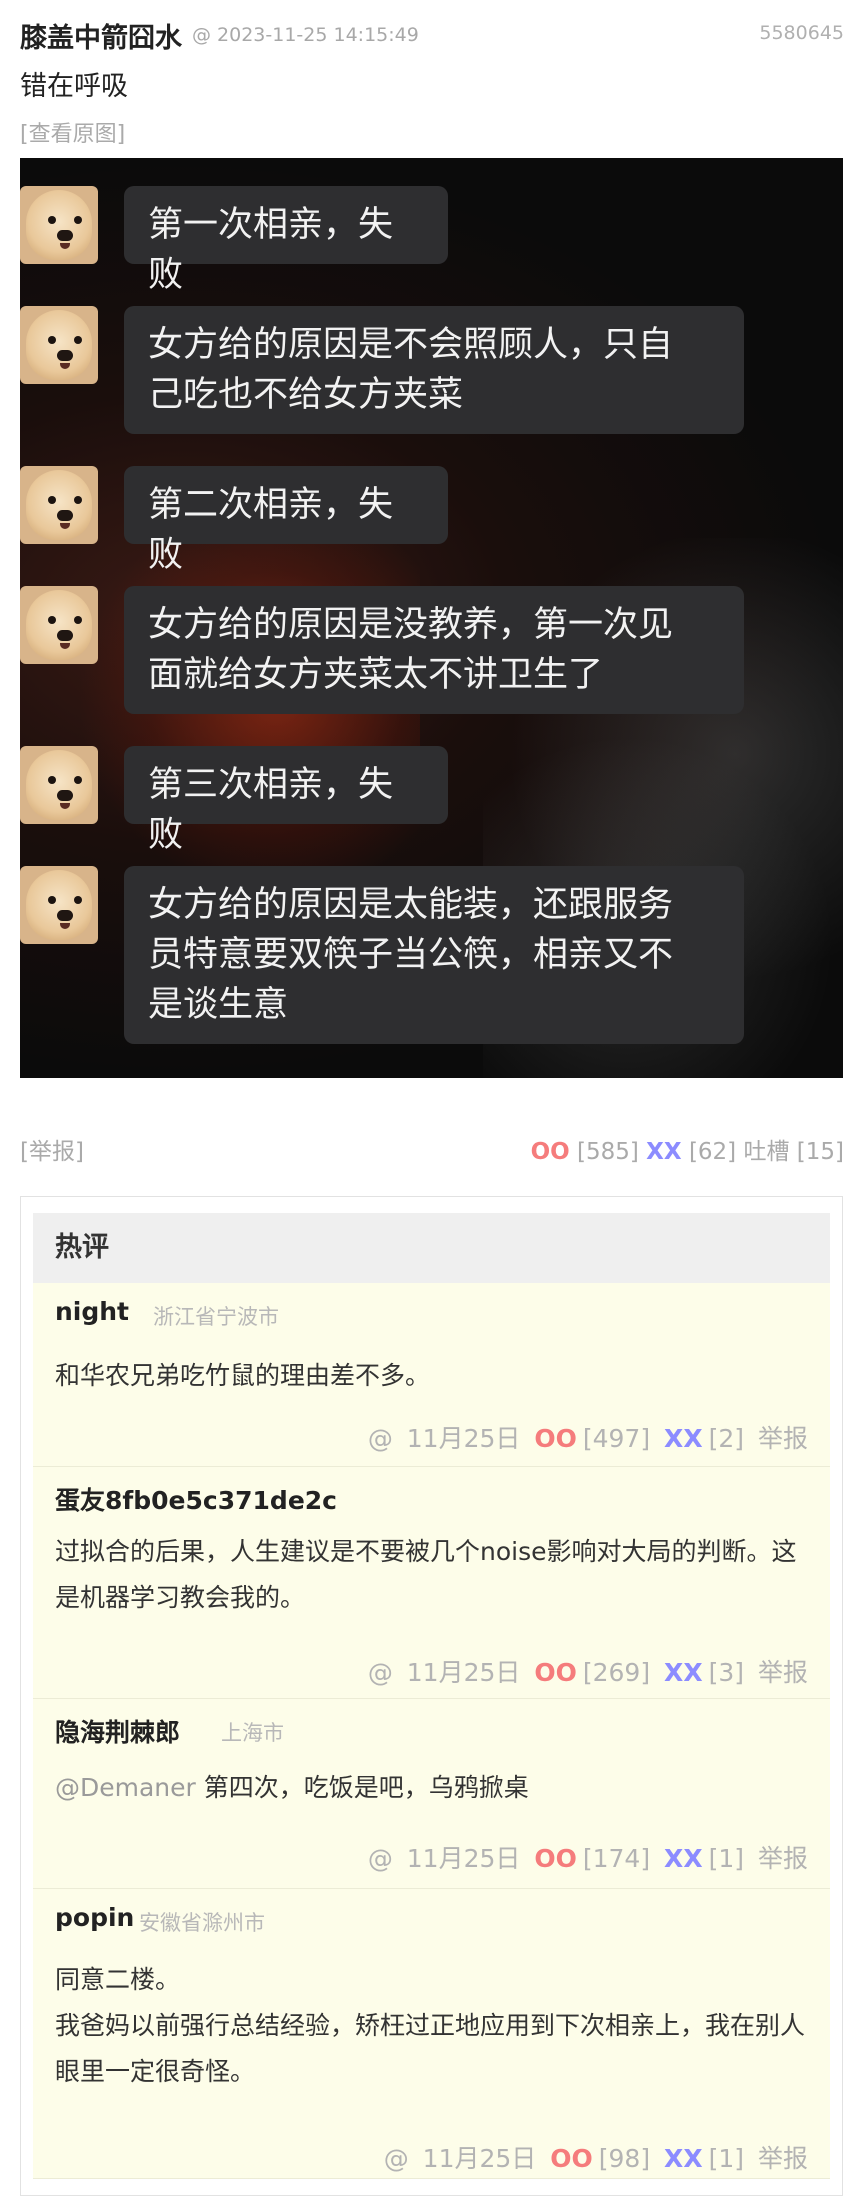  What do you see at coordinates (607, 1152) in the screenshot?
I see `oo-count: [585]` at bounding box center [607, 1152].